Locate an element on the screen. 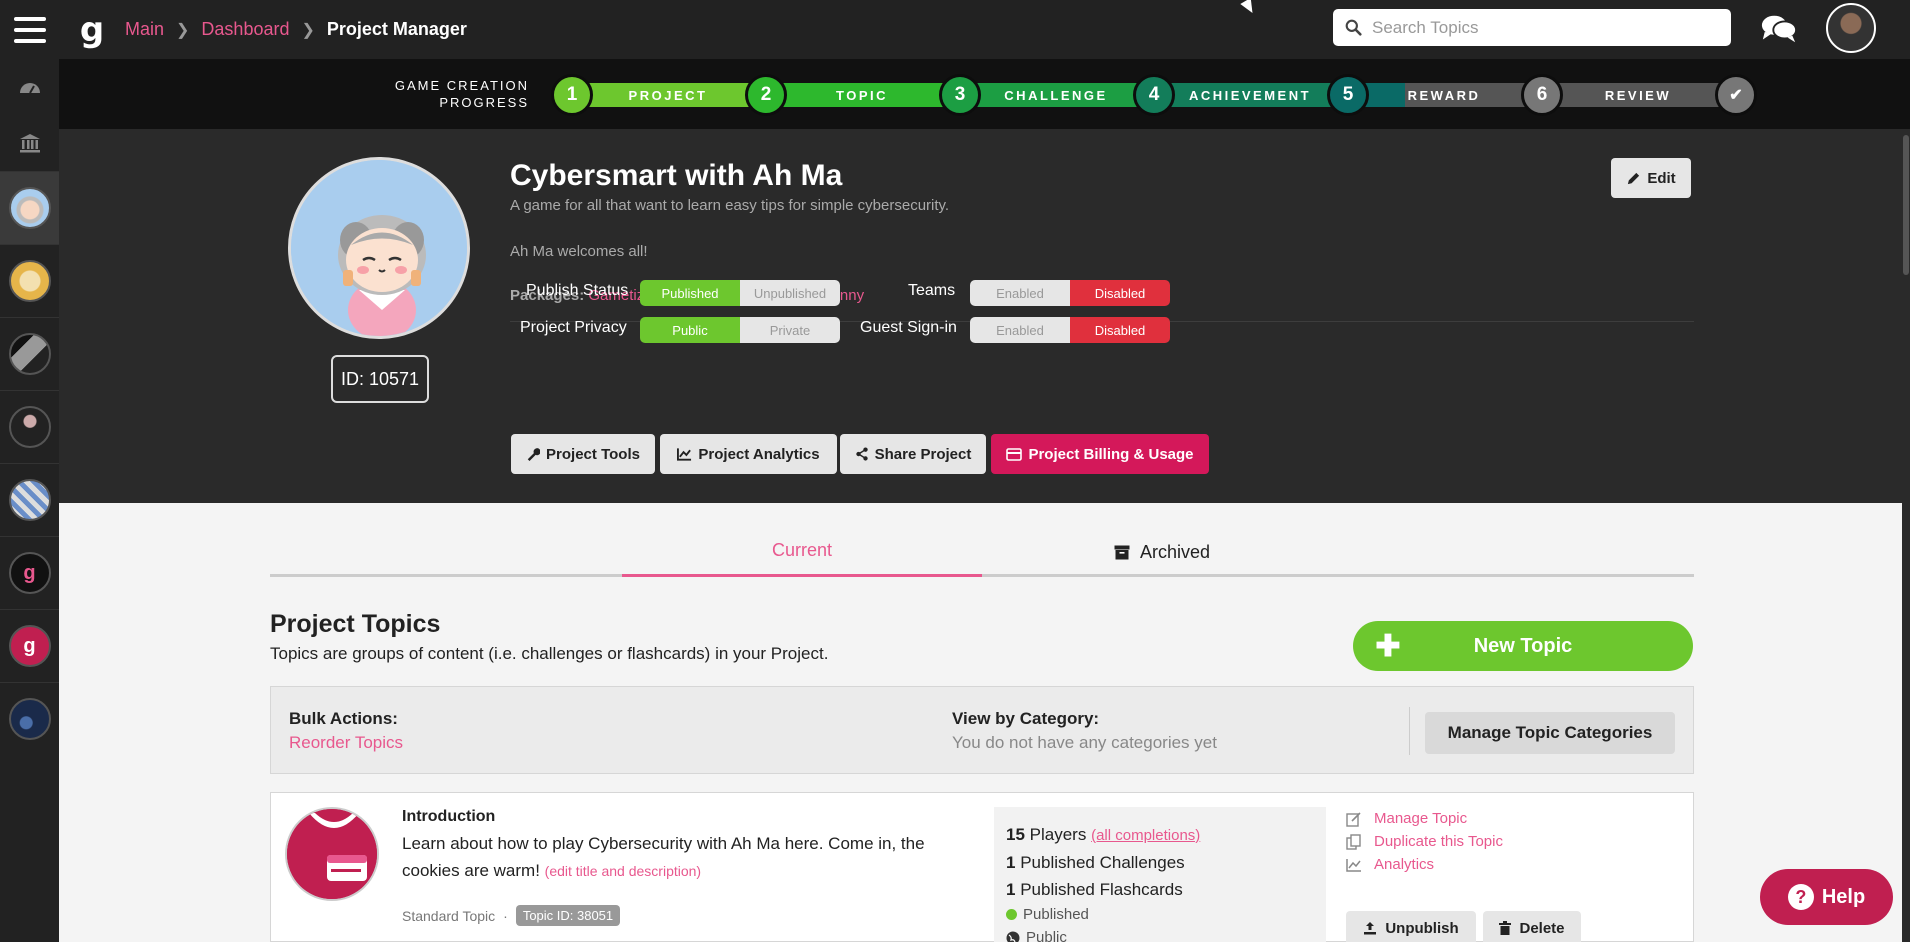 The image size is (1910, 942). teams-enabled: Enabled is located at coordinates (1020, 293).